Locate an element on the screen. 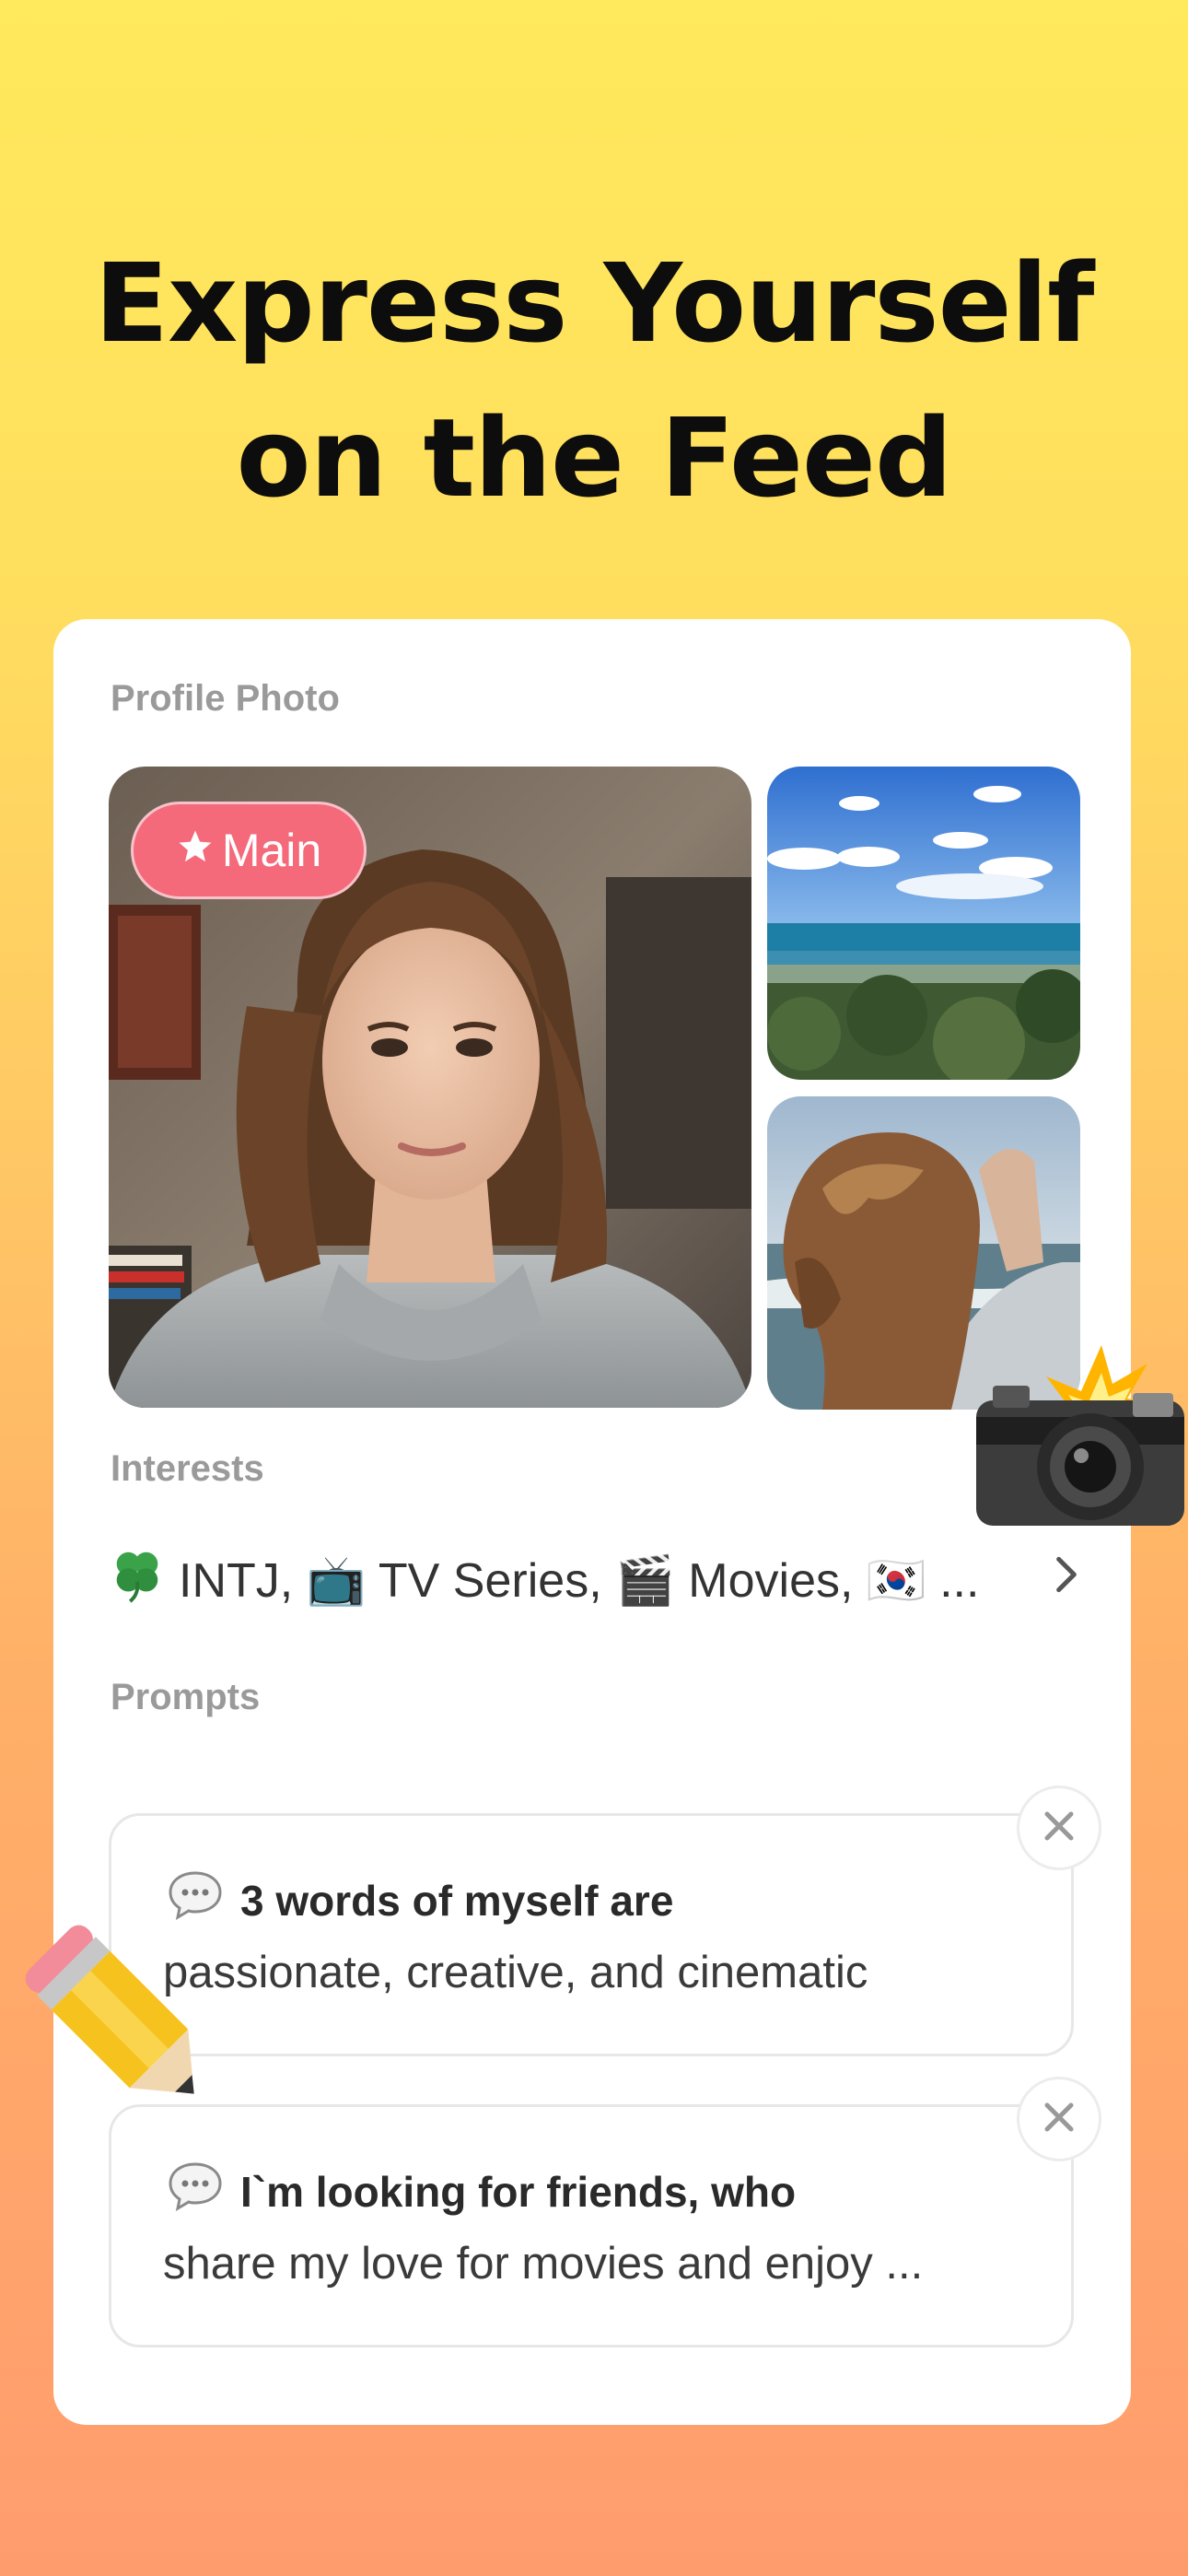  star-icon is located at coordinates (195, 850).